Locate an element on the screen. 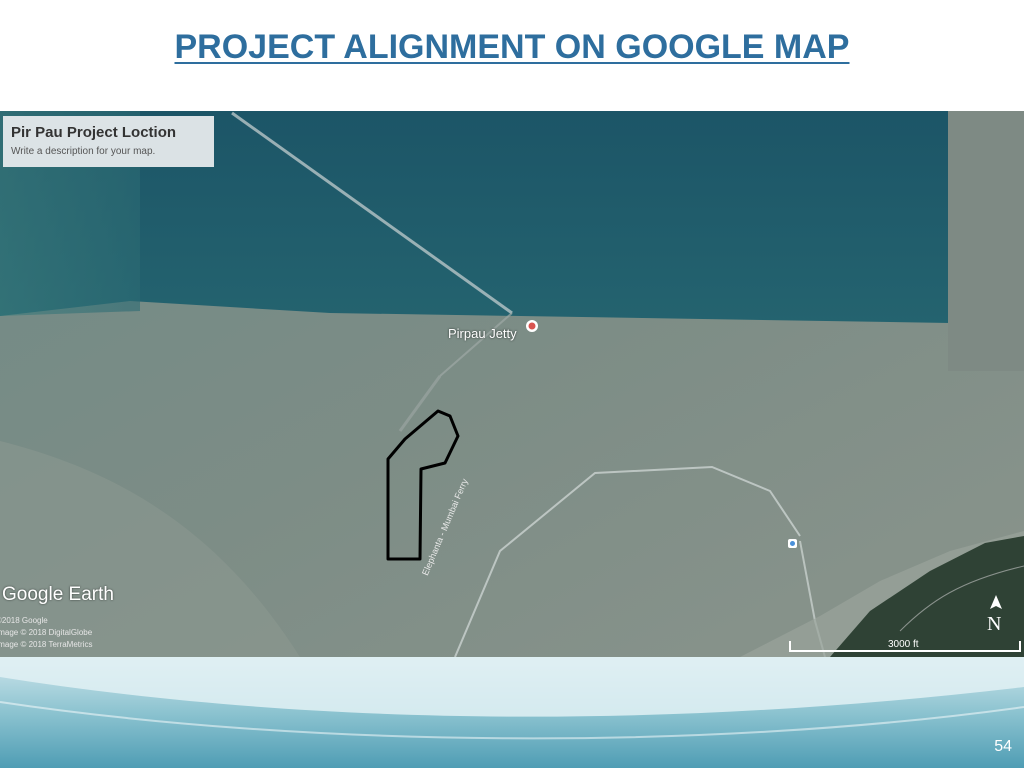 The width and height of the screenshot is (1024, 768). google-earth-logo: Google Earth is located at coordinates (58, 594).